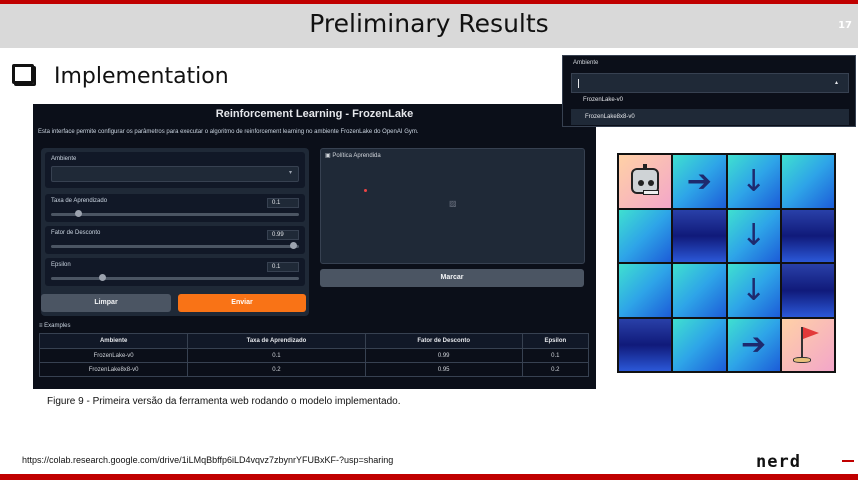 This screenshot has height=480, width=858. I want to click on discount-slider-track, so click(175, 246).